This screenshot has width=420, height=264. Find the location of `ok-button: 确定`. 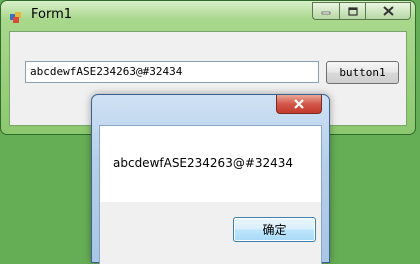

ok-button: 确定 is located at coordinates (274, 229).